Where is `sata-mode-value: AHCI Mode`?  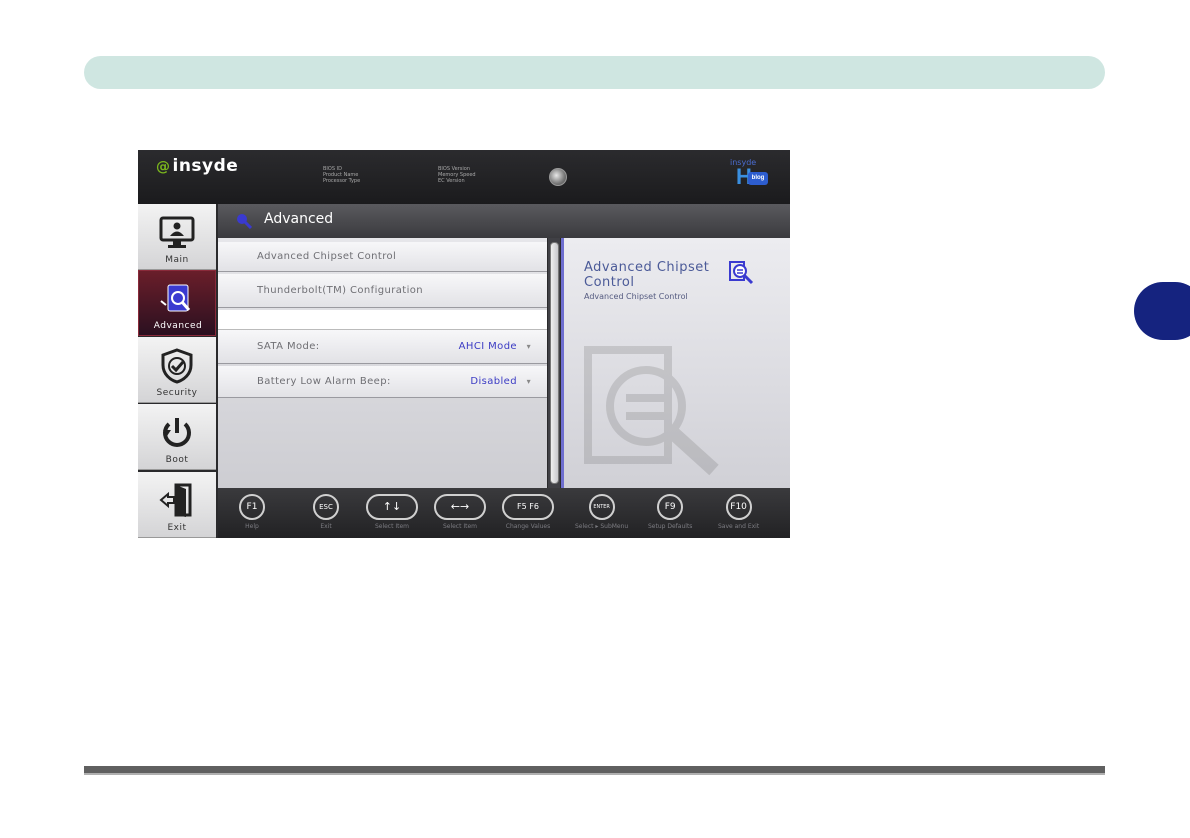
sata-mode-value: AHCI Mode is located at coordinates (488, 347).